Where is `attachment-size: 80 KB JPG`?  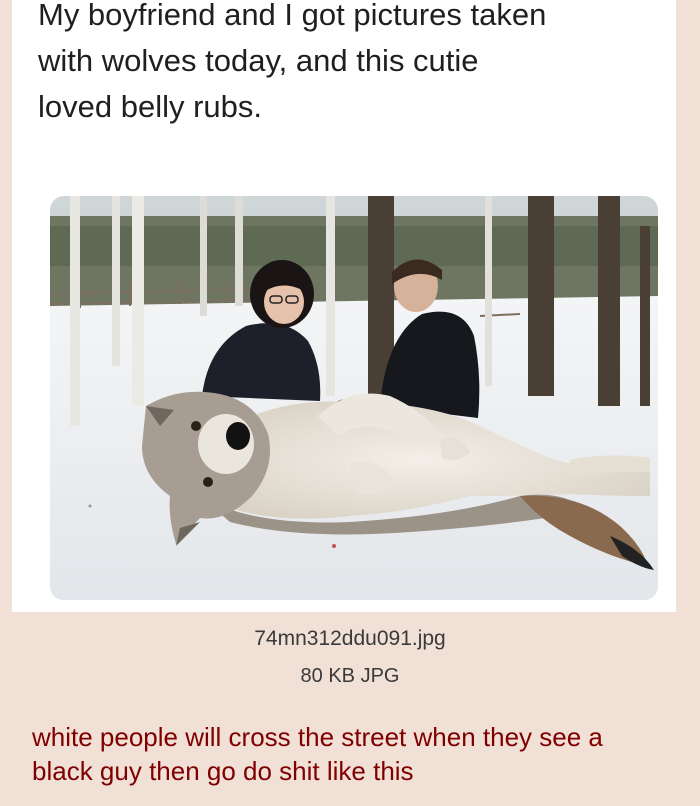 attachment-size: 80 KB JPG is located at coordinates (350, 676).